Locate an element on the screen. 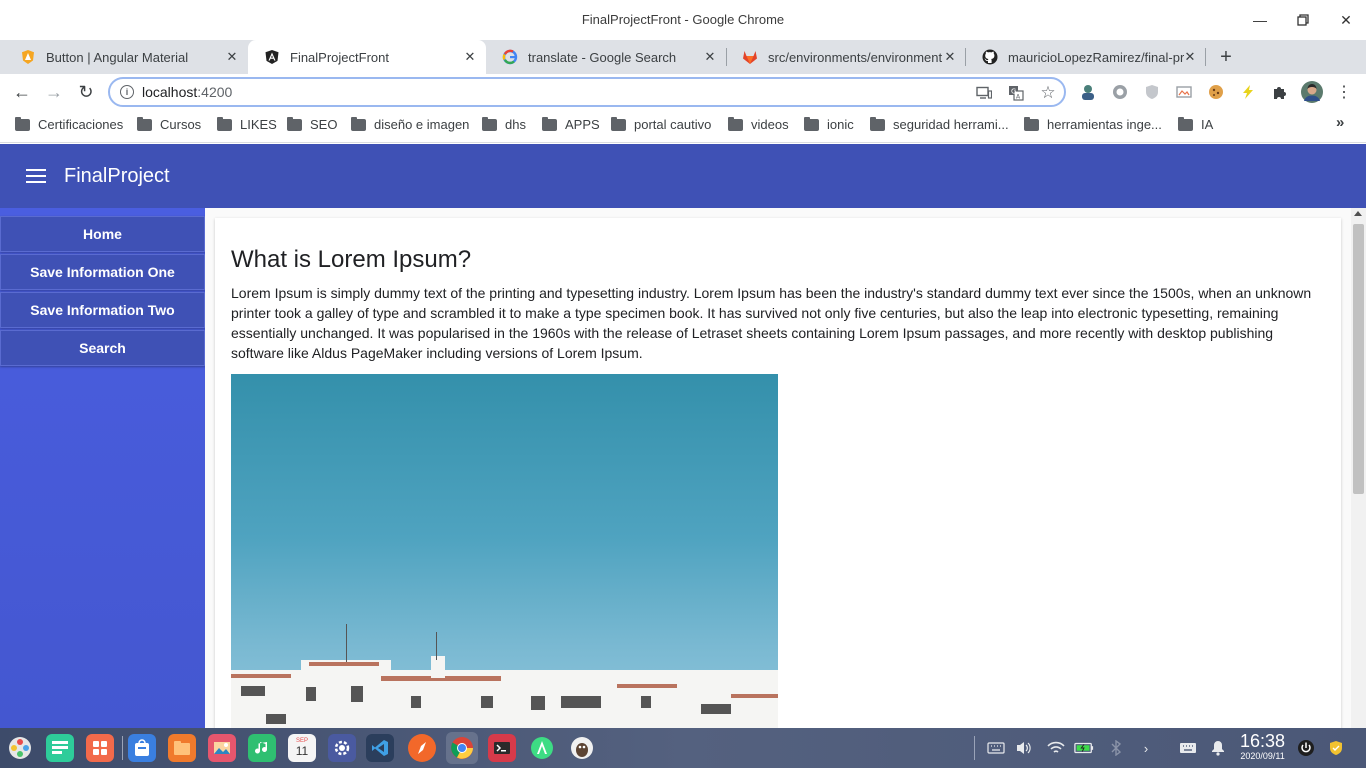 The width and height of the screenshot is (1366, 768). bookmark-folder: Cursos is located at coordinates (169, 124).